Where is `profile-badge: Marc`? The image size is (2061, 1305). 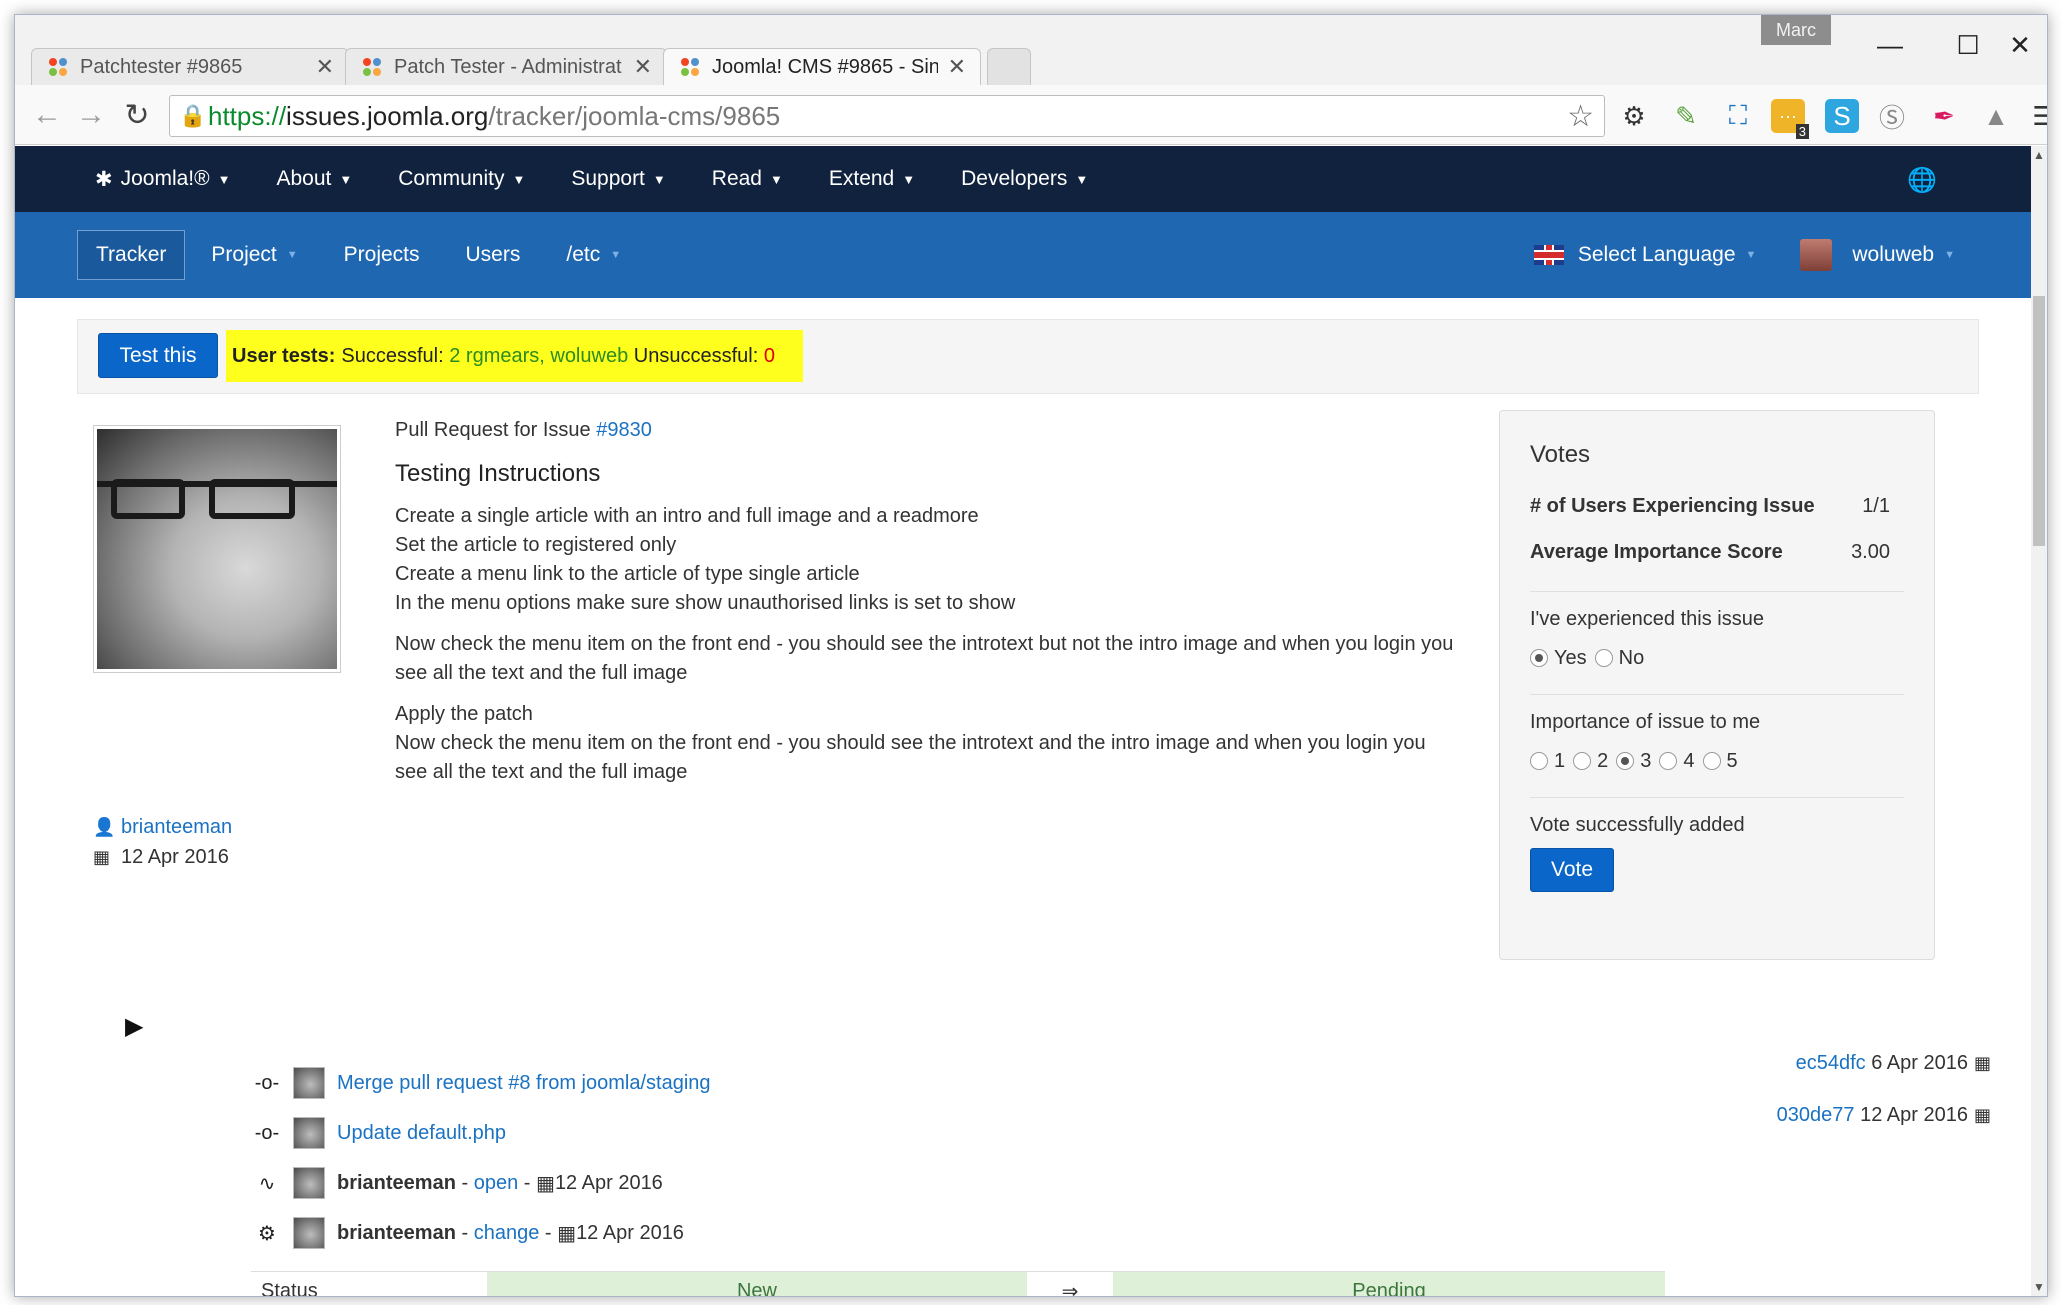 profile-badge: Marc is located at coordinates (1796, 30).